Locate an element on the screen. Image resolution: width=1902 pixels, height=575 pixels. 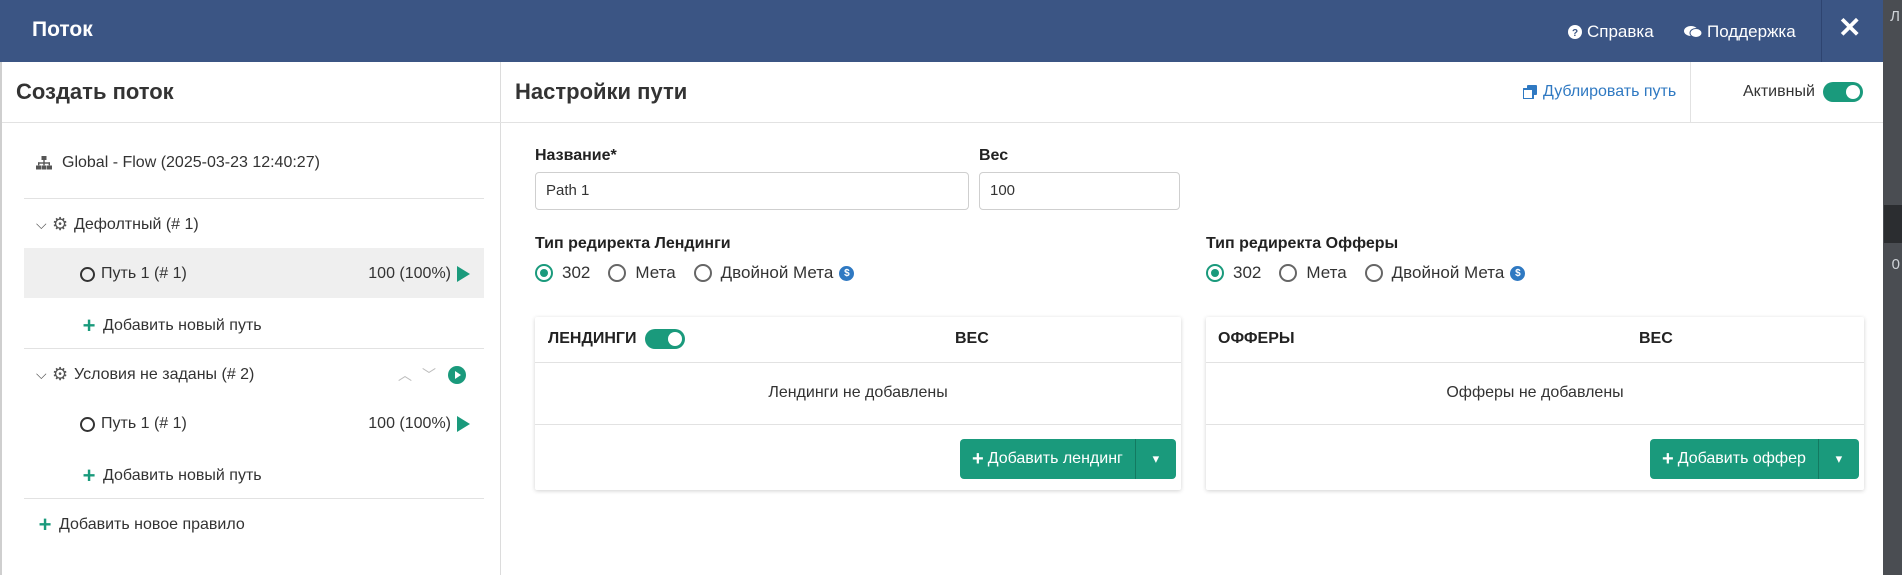
offer-redirect-group: 302 Мета Двойной Мета $ is located at coordinates (1374, 273).